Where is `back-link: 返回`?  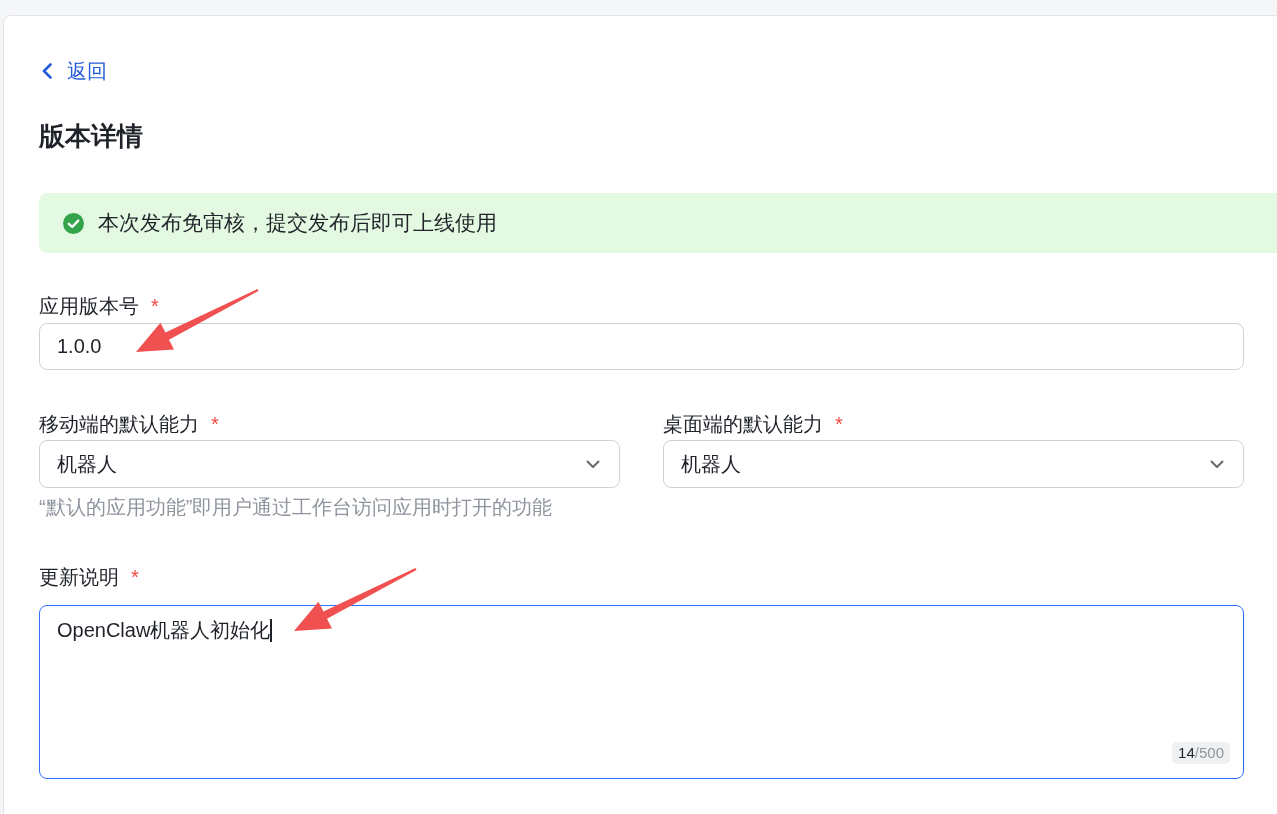
back-link: 返回 is located at coordinates (73, 71).